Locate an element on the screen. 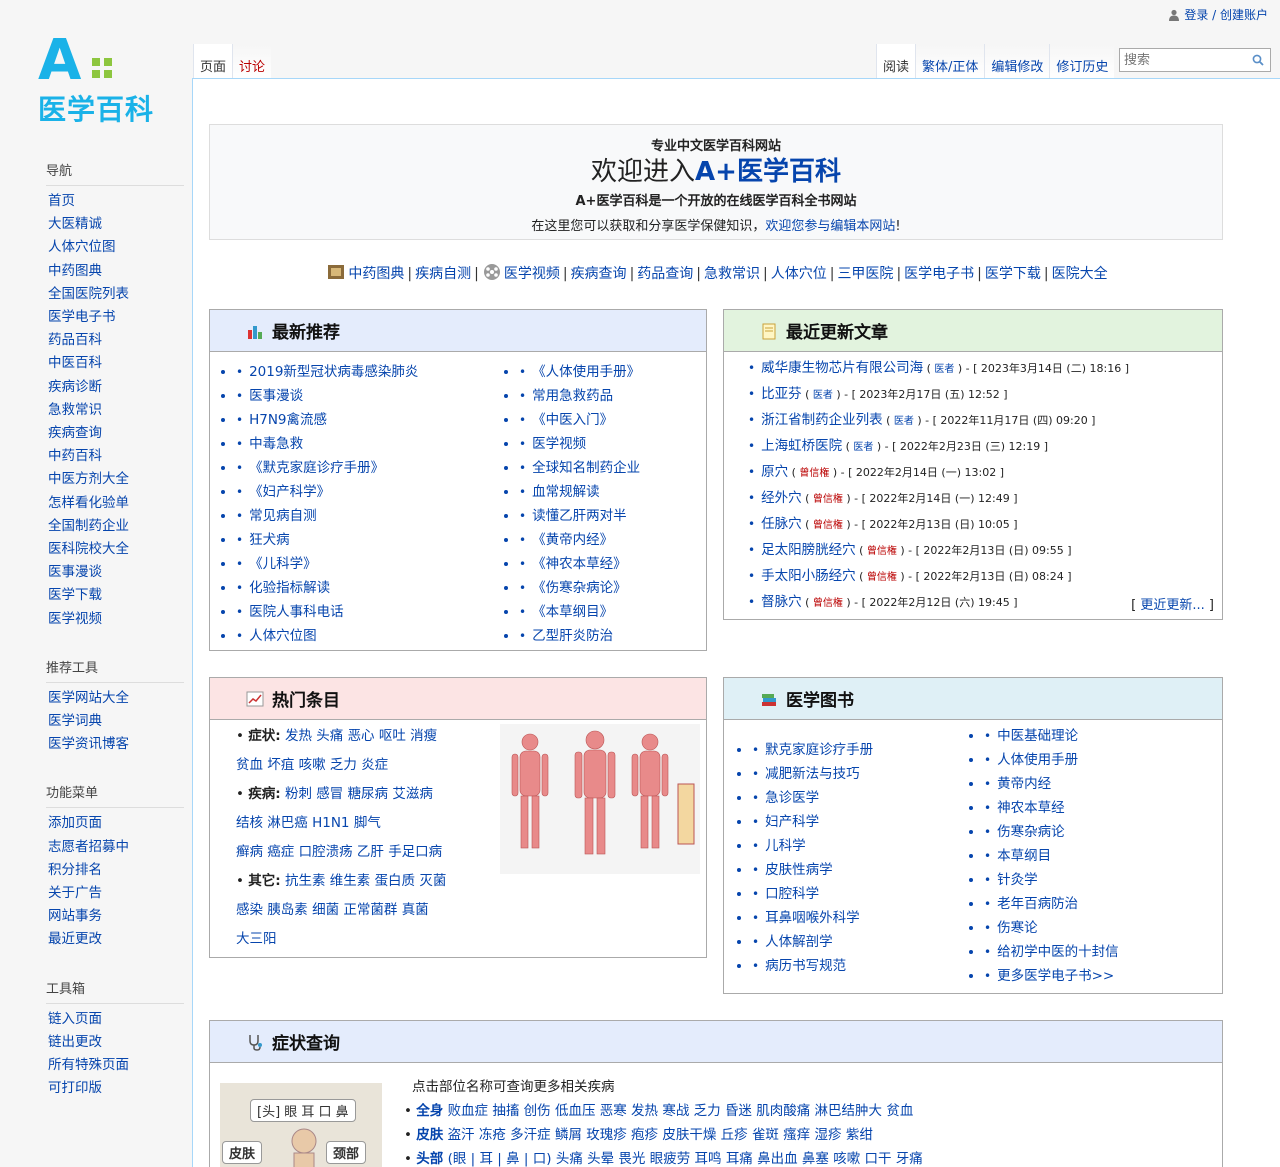  sidebar-item: 医科院校大全 is located at coordinates (115, 549).